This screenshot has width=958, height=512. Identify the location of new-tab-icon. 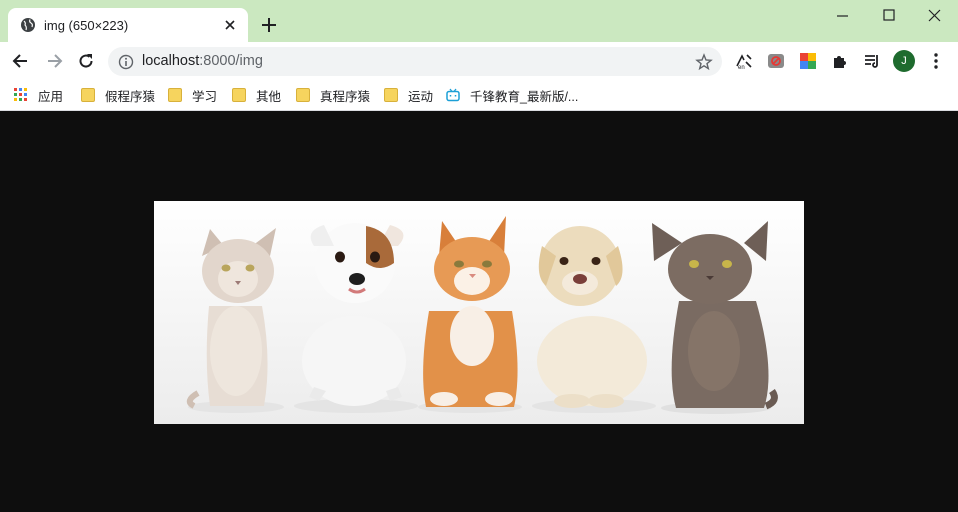
(269, 25).